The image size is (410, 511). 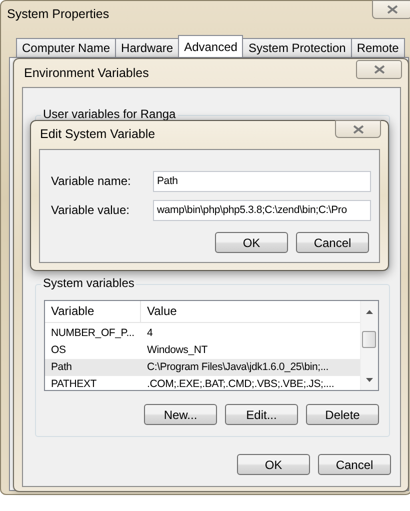 What do you see at coordinates (211, 46) in the screenshot?
I see `tab: Advanced` at bounding box center [211, 46].